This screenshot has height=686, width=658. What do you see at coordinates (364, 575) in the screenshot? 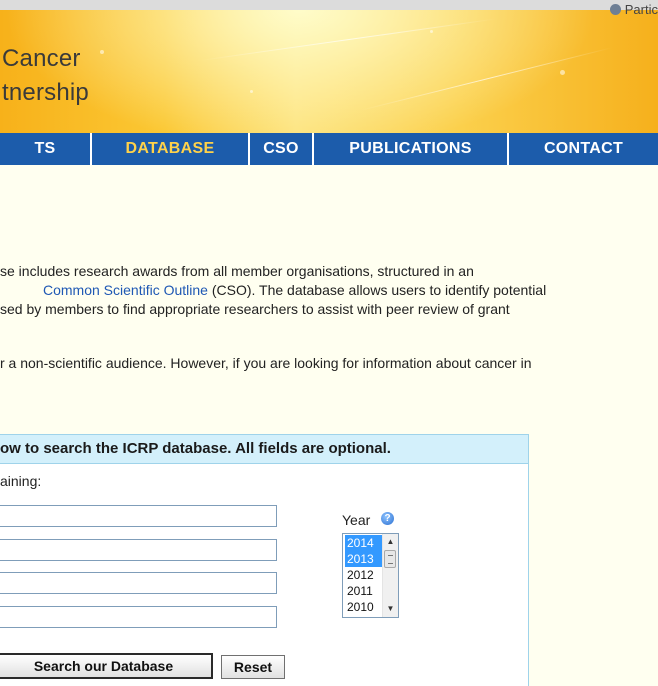
I see `year-option: 2012` at bounding box center [364, 575].